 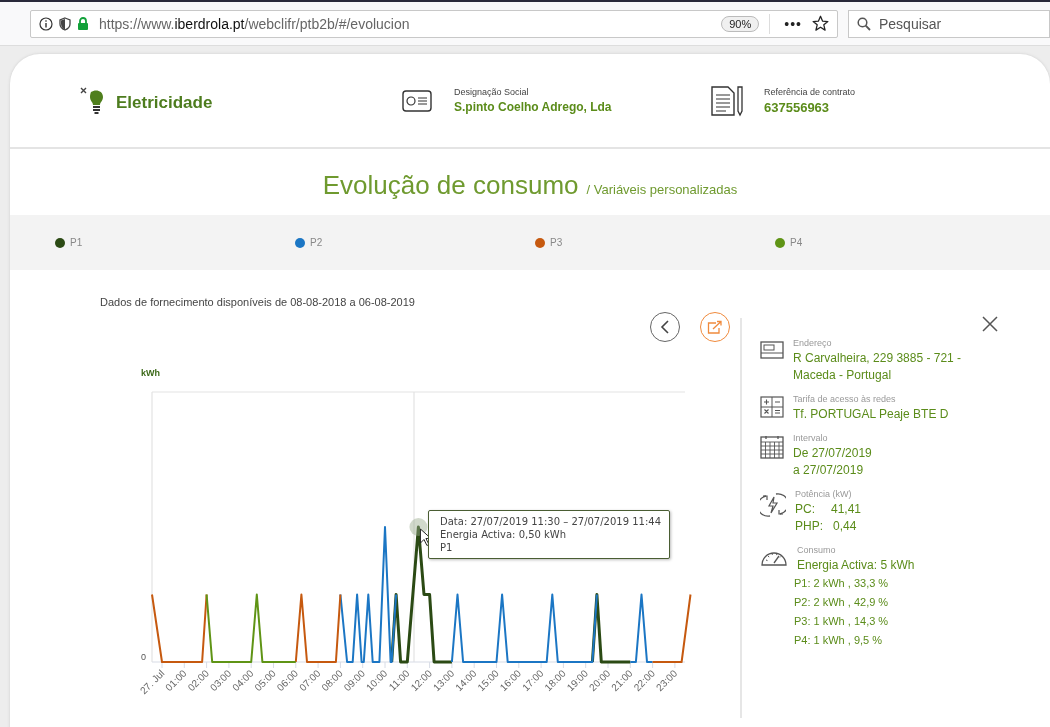 What do you see at coordinates (842, 583) in the screenshot?
I see `period-breakdown: P1: 2 kWh , 33,3 %` at bounding box center [842, 583].